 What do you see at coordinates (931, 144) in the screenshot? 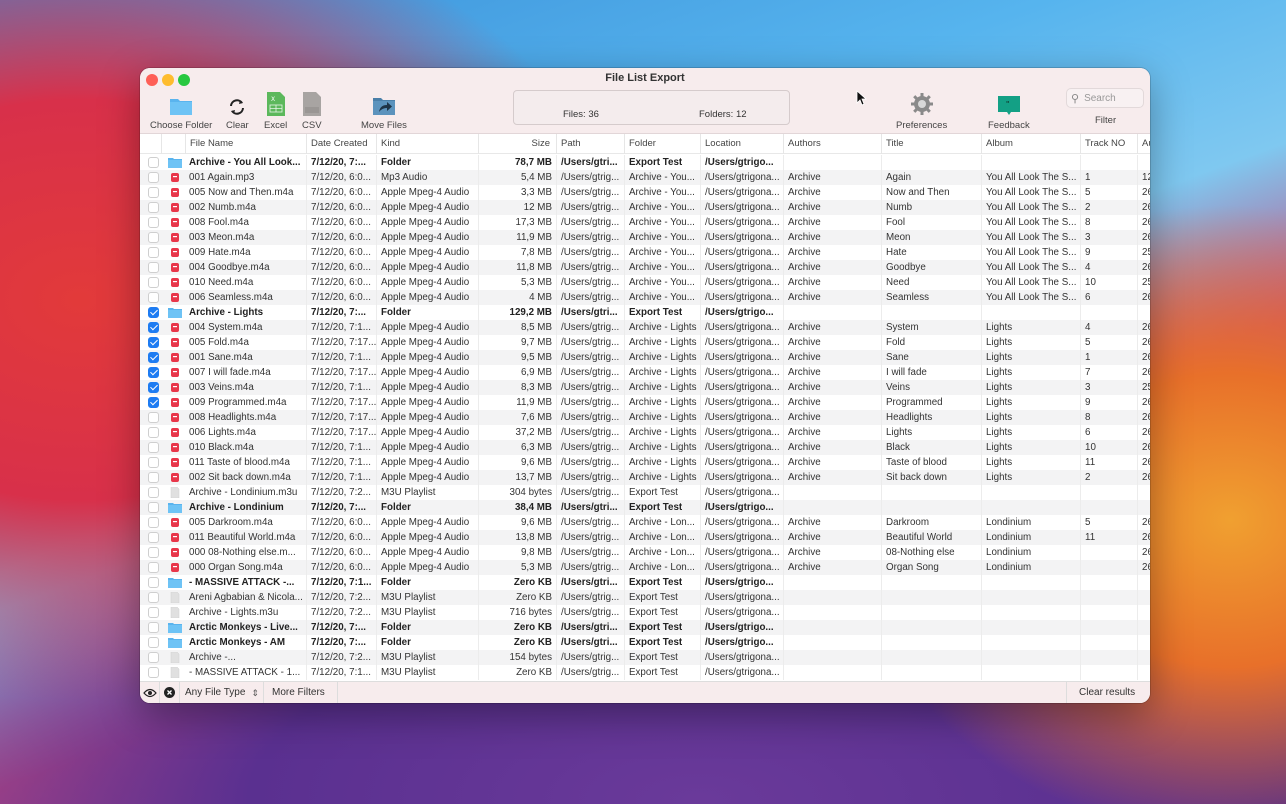
I see `column-header-title: Title` at bounding box center [931, 144].